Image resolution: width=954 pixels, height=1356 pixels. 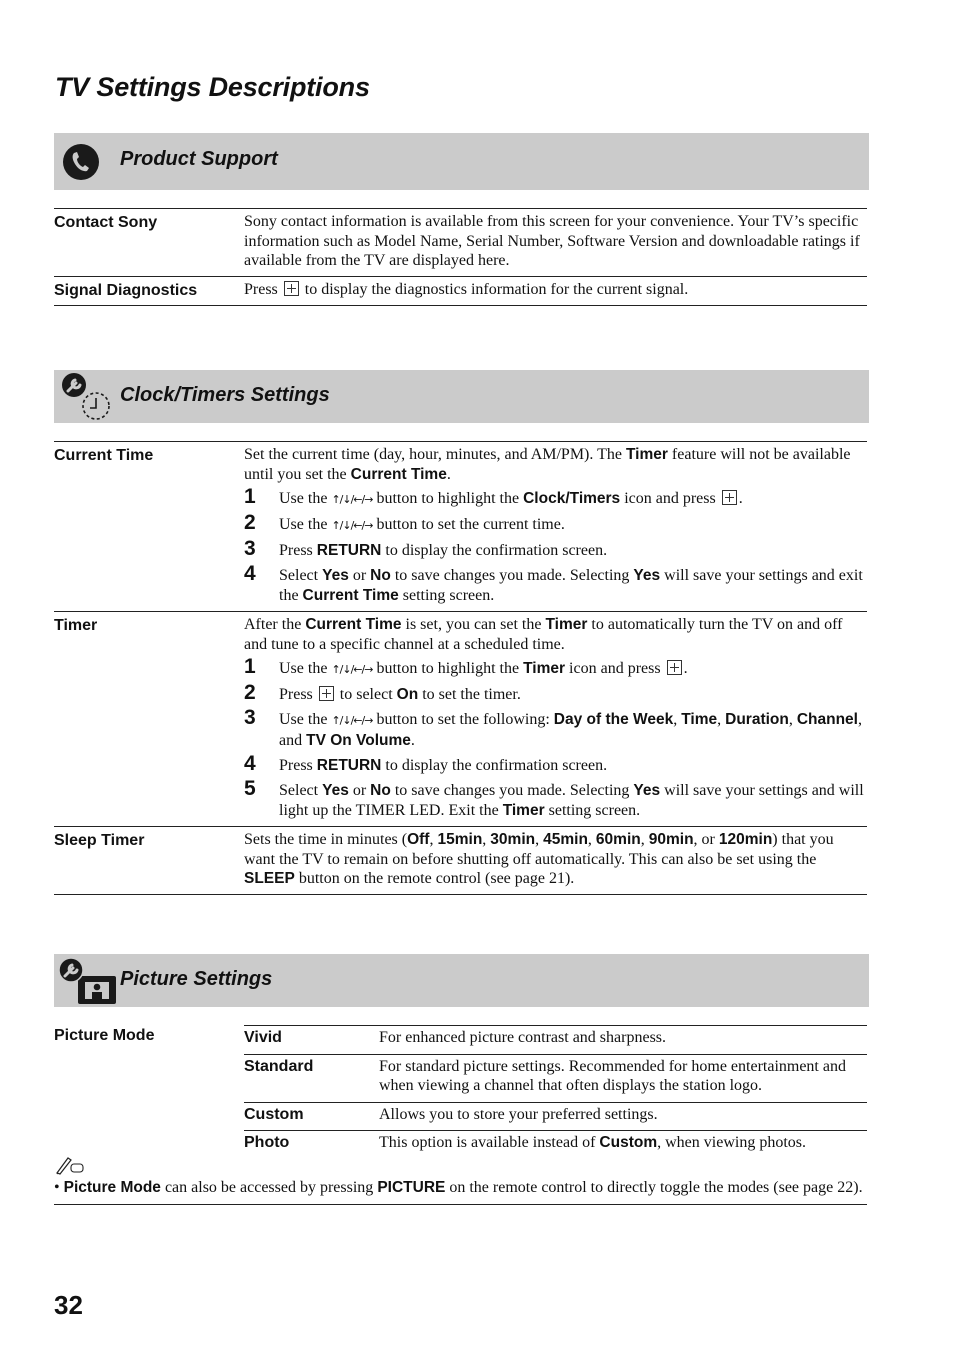 I want to click on clock-timers-settings-icon, so click(x=87, y=399).